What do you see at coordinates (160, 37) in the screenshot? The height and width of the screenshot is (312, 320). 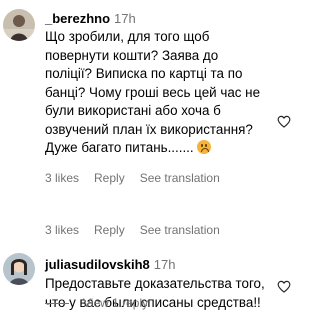 I see `comment-line: Що зробили, для того щоб` at bounding box center [160, 37].